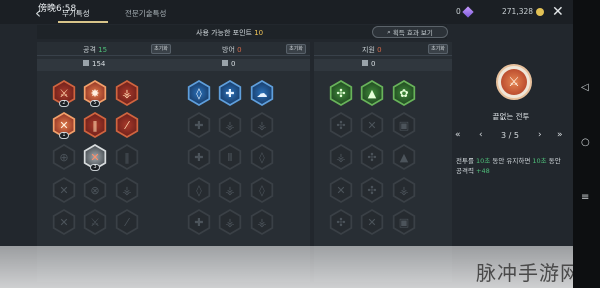  What do you see at coordinates (64, 125) in the screenshot?
I see `trait-node: ✕ 1` at bounding box center [64, 125].